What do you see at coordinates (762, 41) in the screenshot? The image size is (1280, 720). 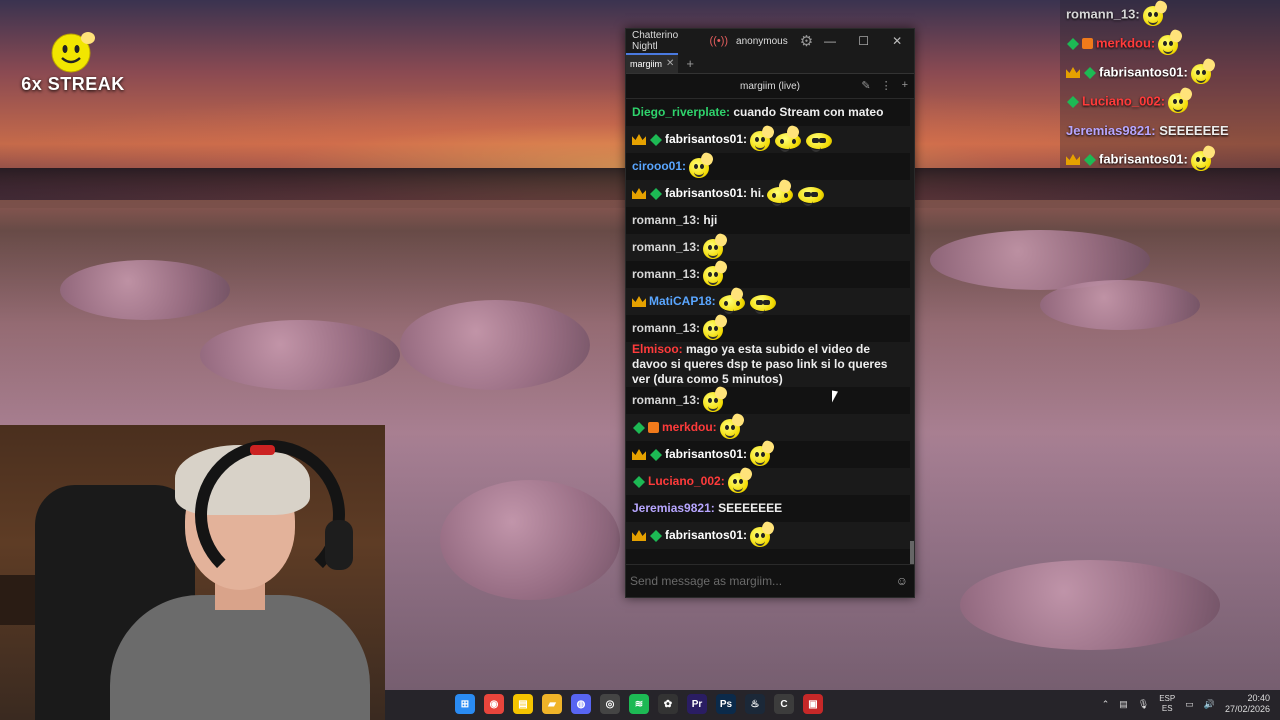 I see `account-name: anonymous` at bounding box center [762, 41].